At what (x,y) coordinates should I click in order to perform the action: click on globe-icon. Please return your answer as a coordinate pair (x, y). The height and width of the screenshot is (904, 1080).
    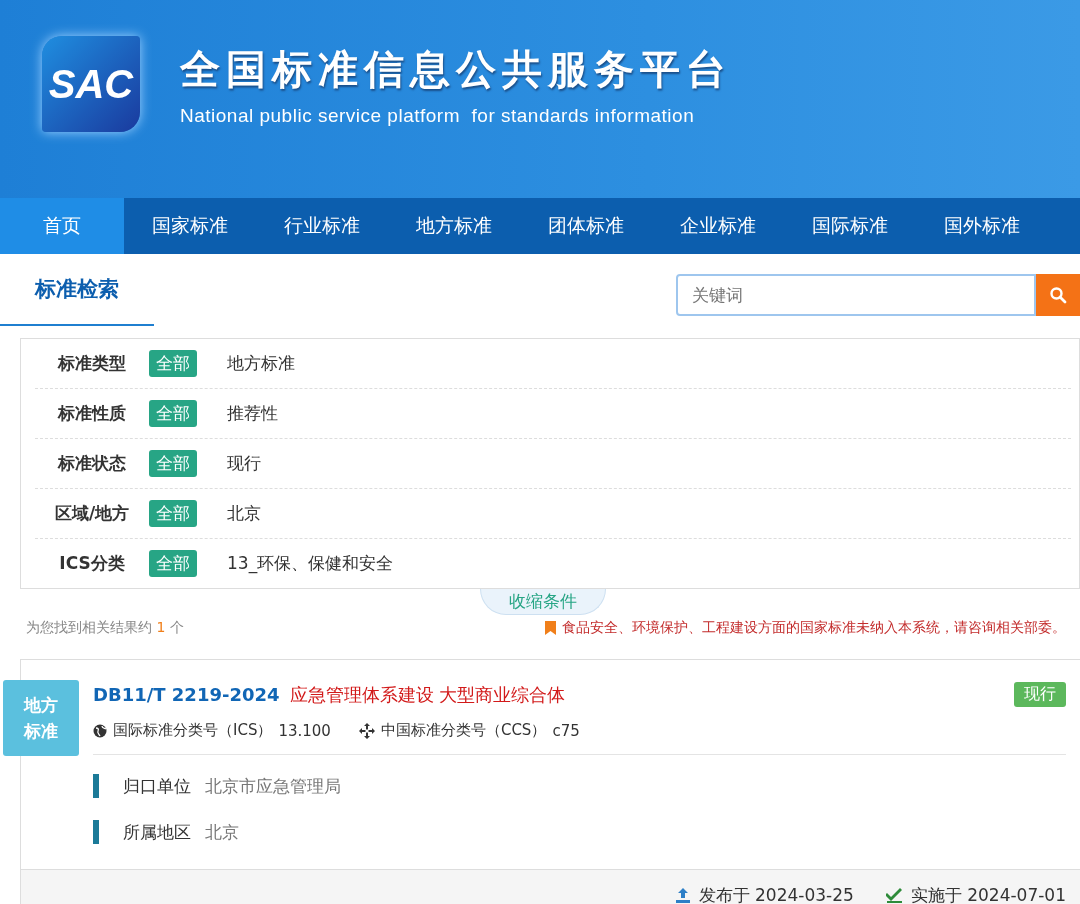
    Looking at the image, I should click on (100, 730).